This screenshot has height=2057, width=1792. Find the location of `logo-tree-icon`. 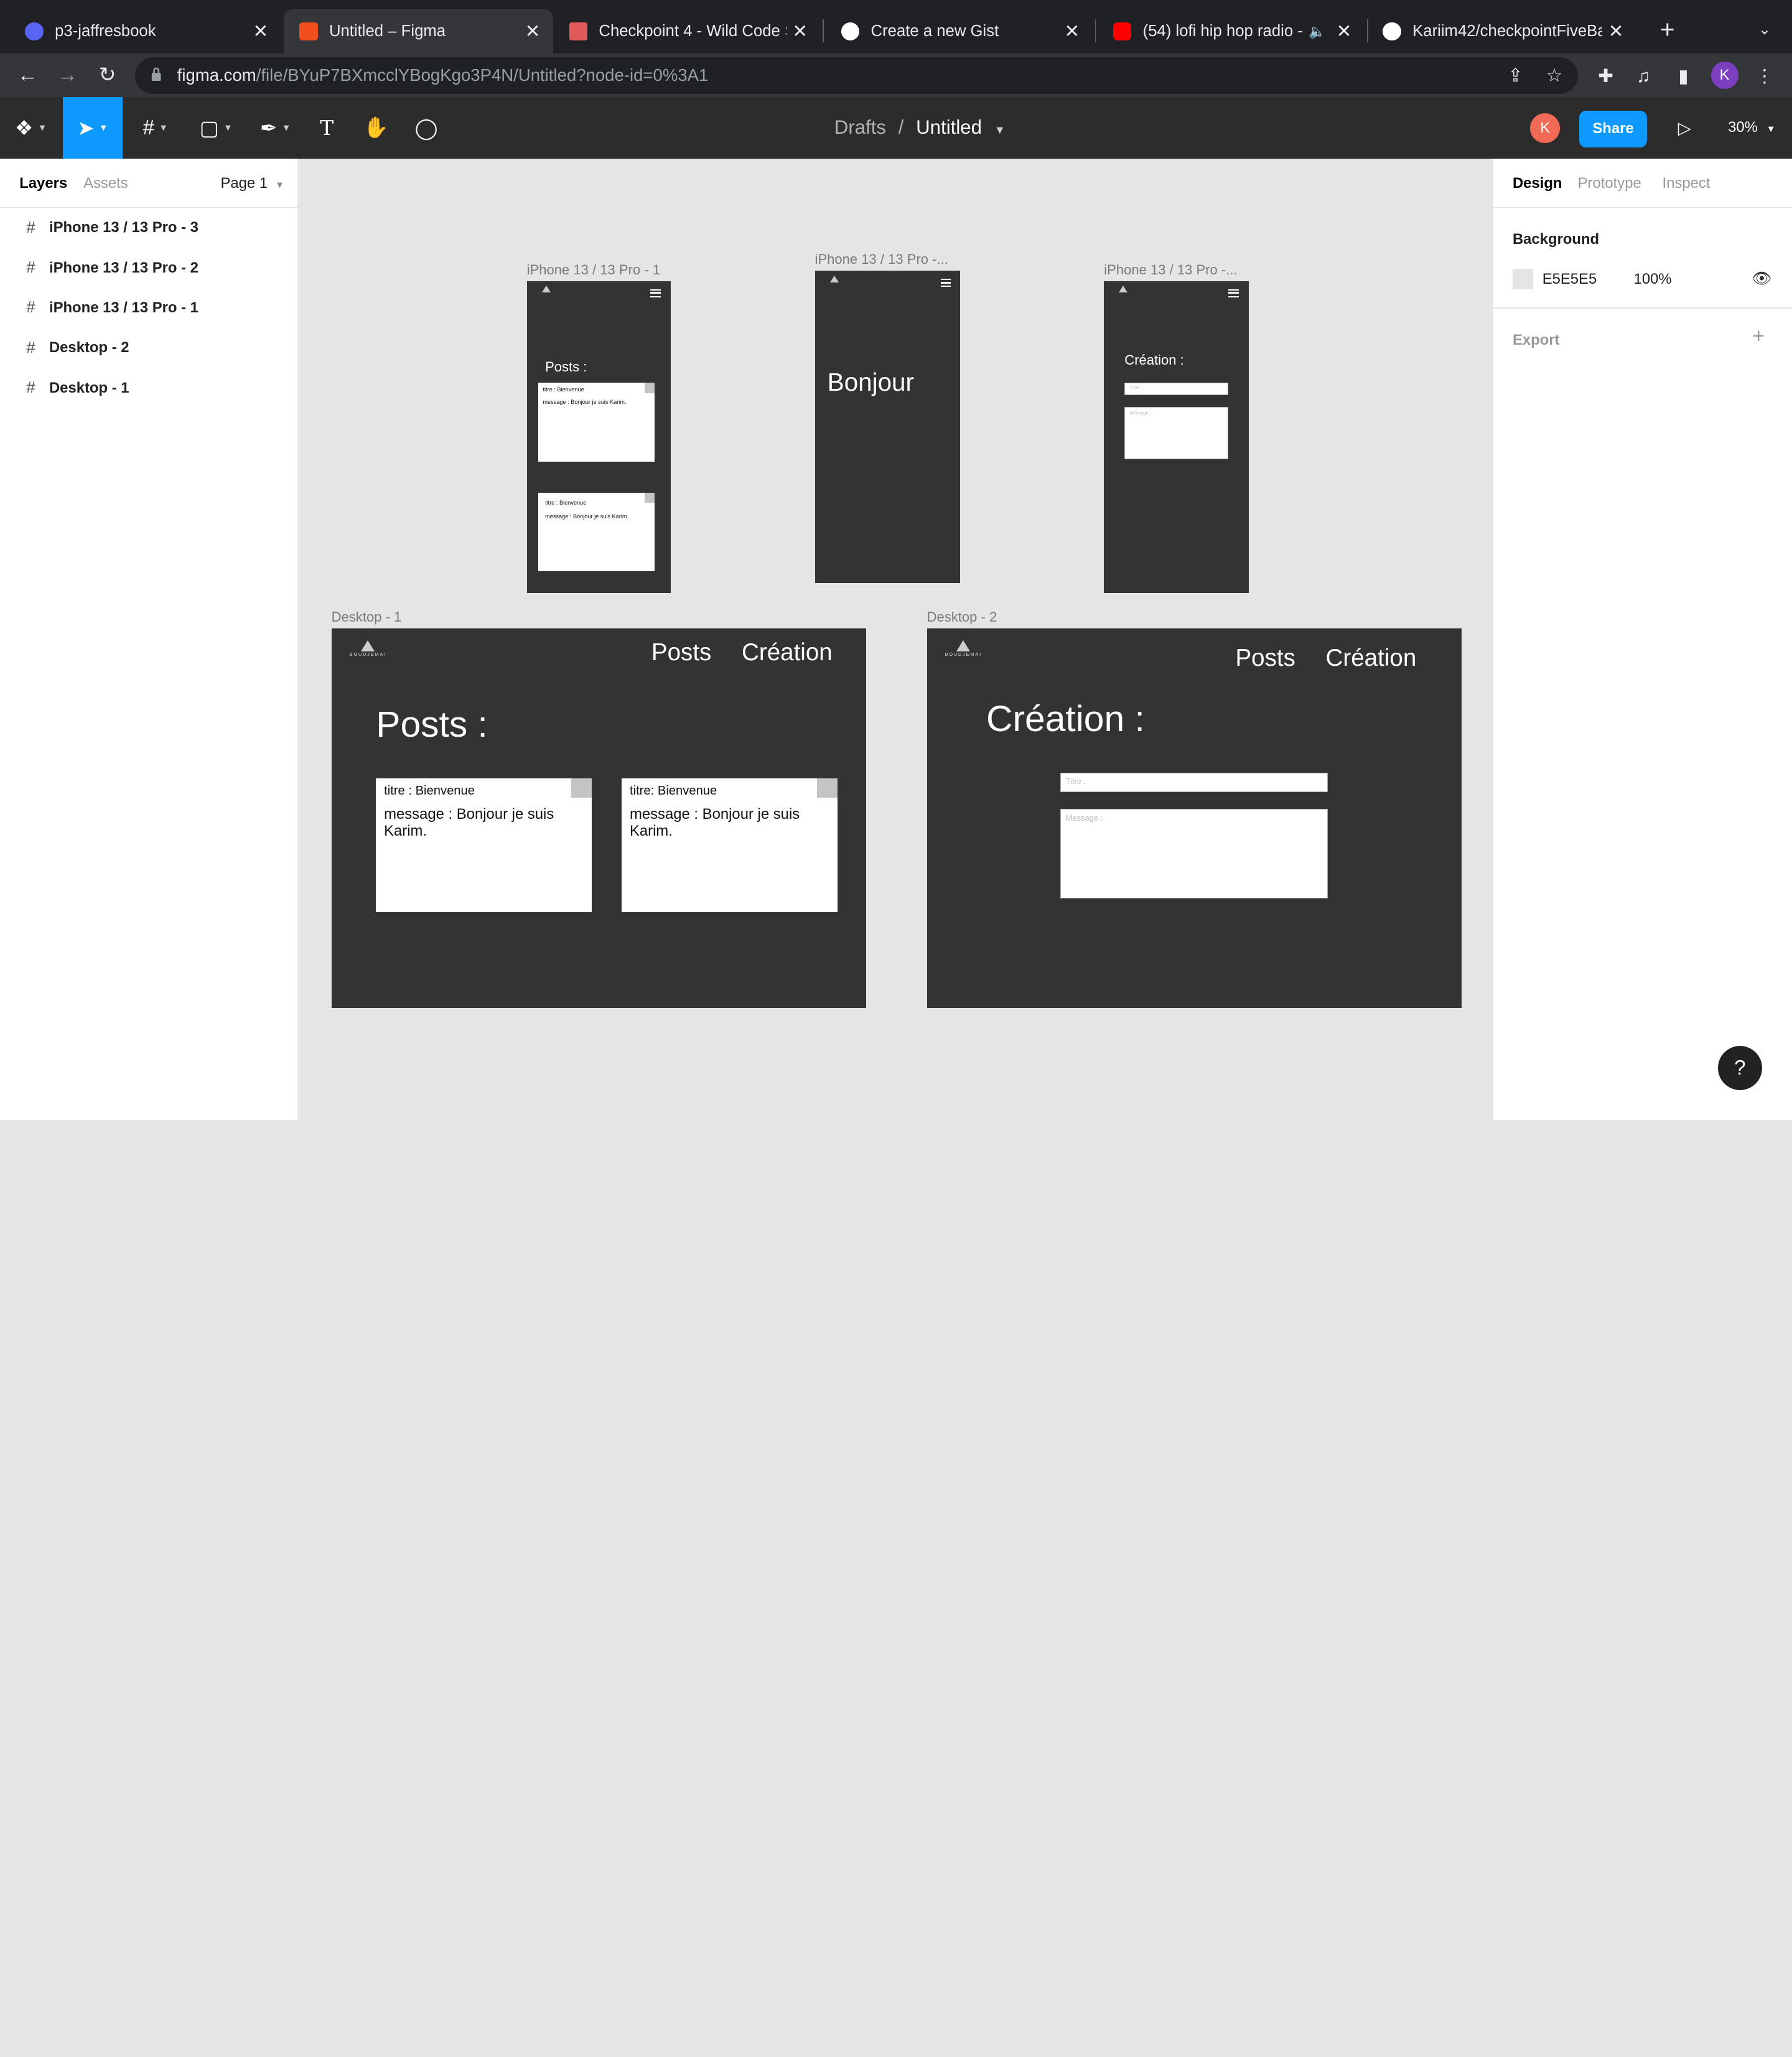

logo-tree-icon is located at coordinates (963, 645).